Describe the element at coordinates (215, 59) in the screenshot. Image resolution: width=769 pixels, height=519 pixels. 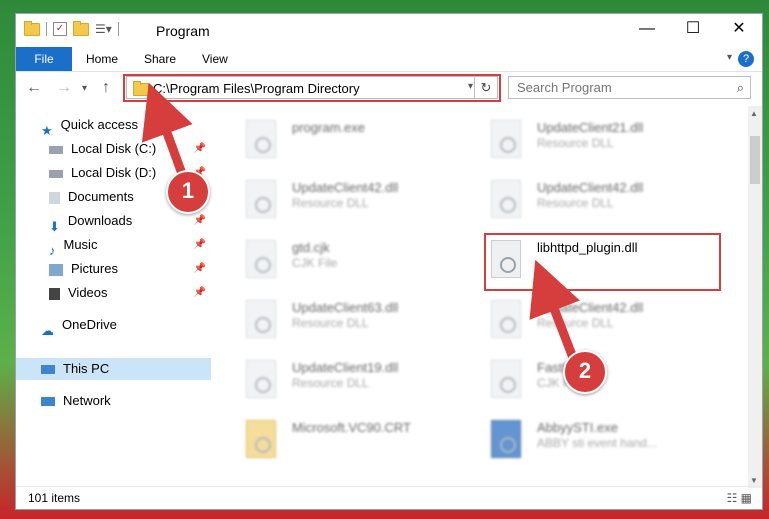
I see `tab-view: View` at that location.